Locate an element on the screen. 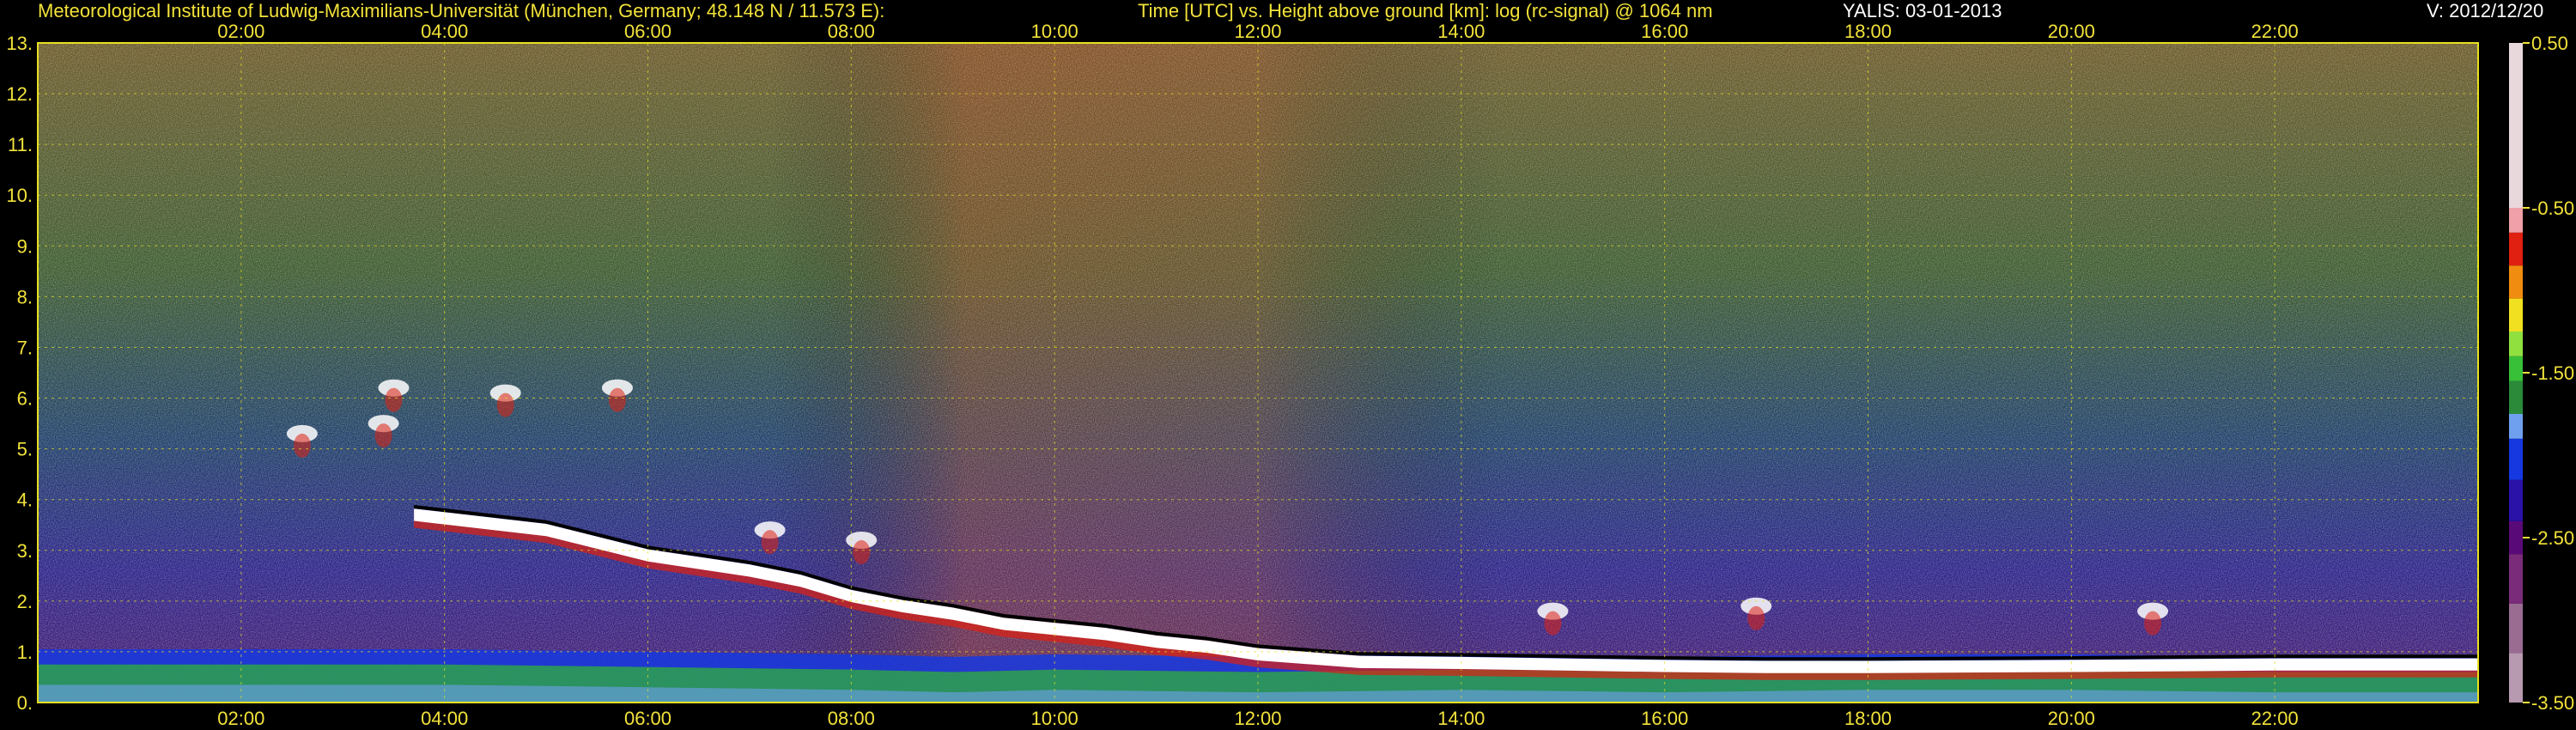 The width and height of the screenshot is (2576, 730). y-tick-label: 0. is located at coordinates (25, 703).